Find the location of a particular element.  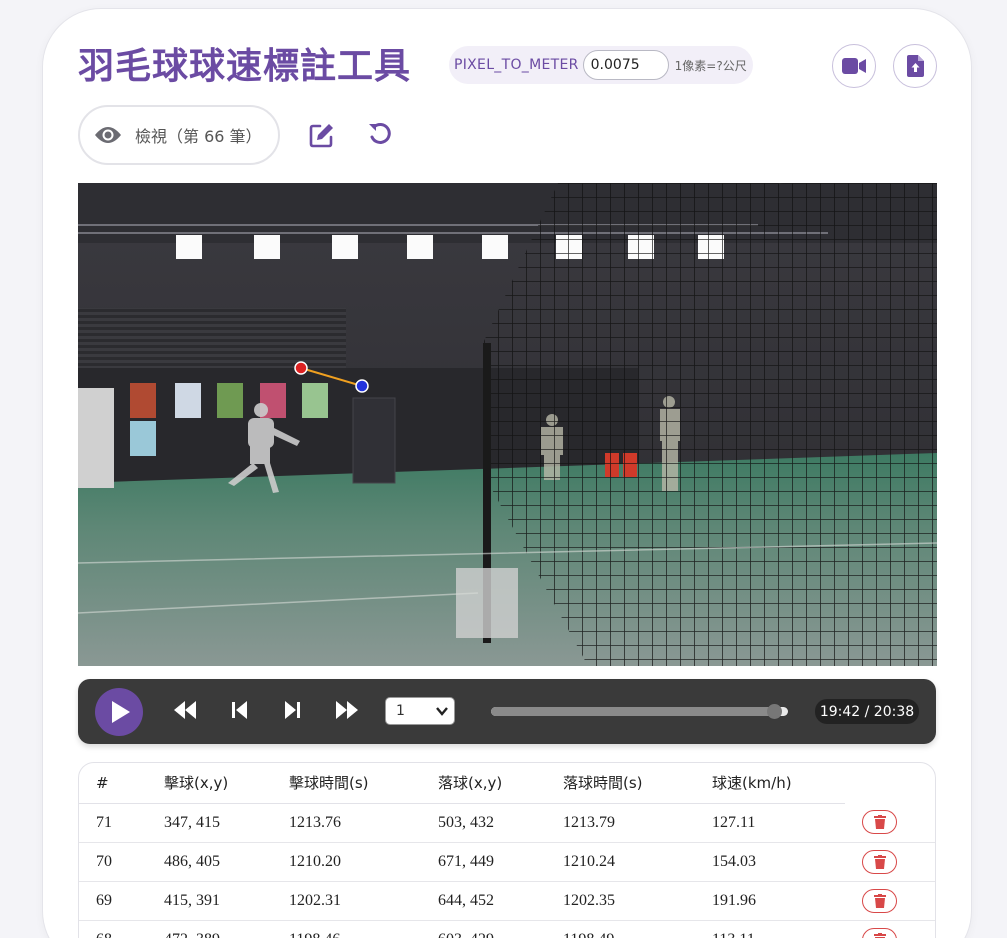

cell-land-position: 644, 452 is located at coordinates (483, 901).